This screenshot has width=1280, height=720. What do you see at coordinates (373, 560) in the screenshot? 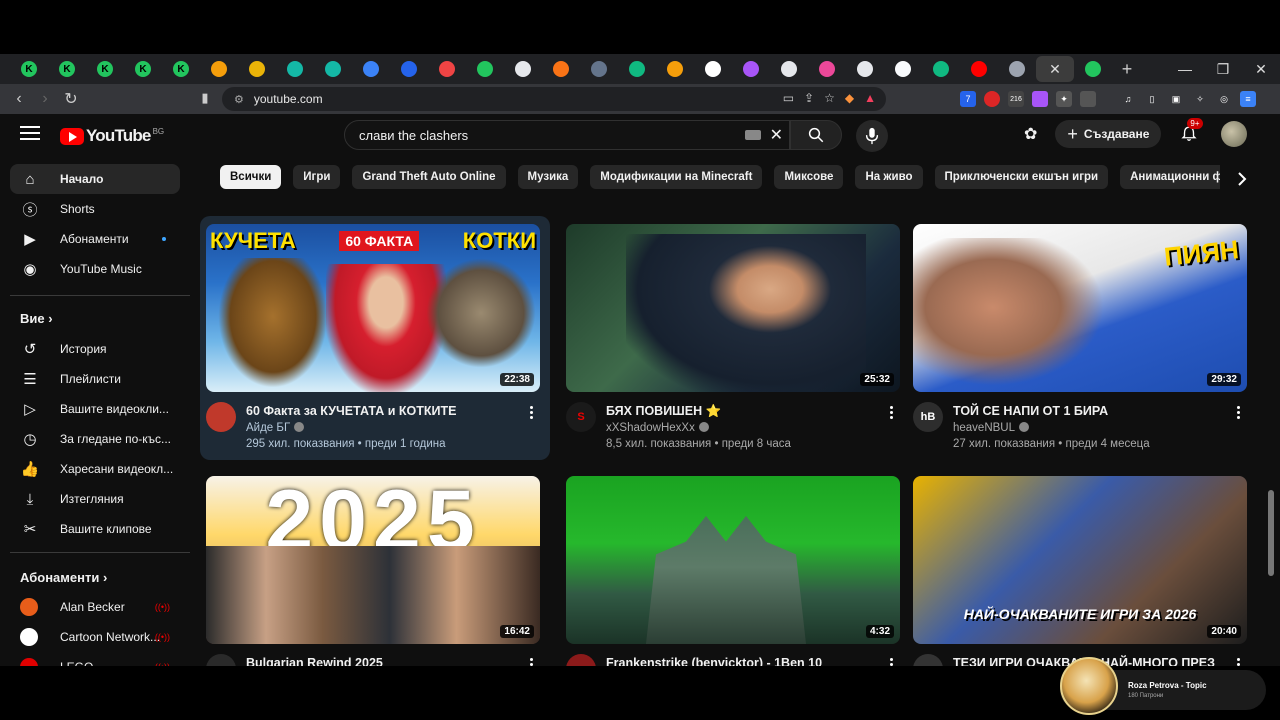
I see `video-thumbnail: 2025 16:42` at bounding box center [373, 560].